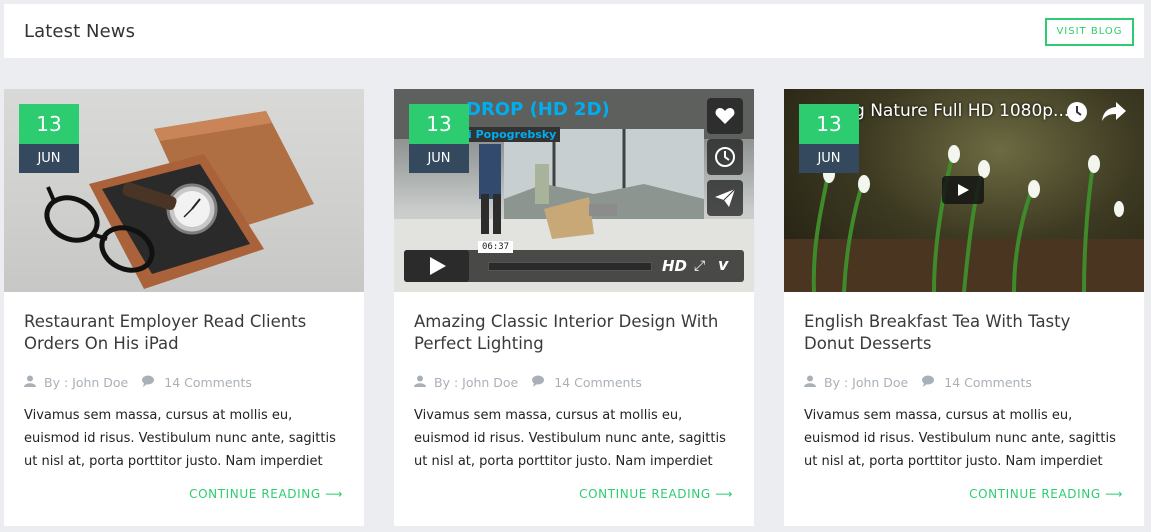 The image size is (1151, 532). I want to click on section-header: Latest News VISIT BLOG, so click(574, 31).